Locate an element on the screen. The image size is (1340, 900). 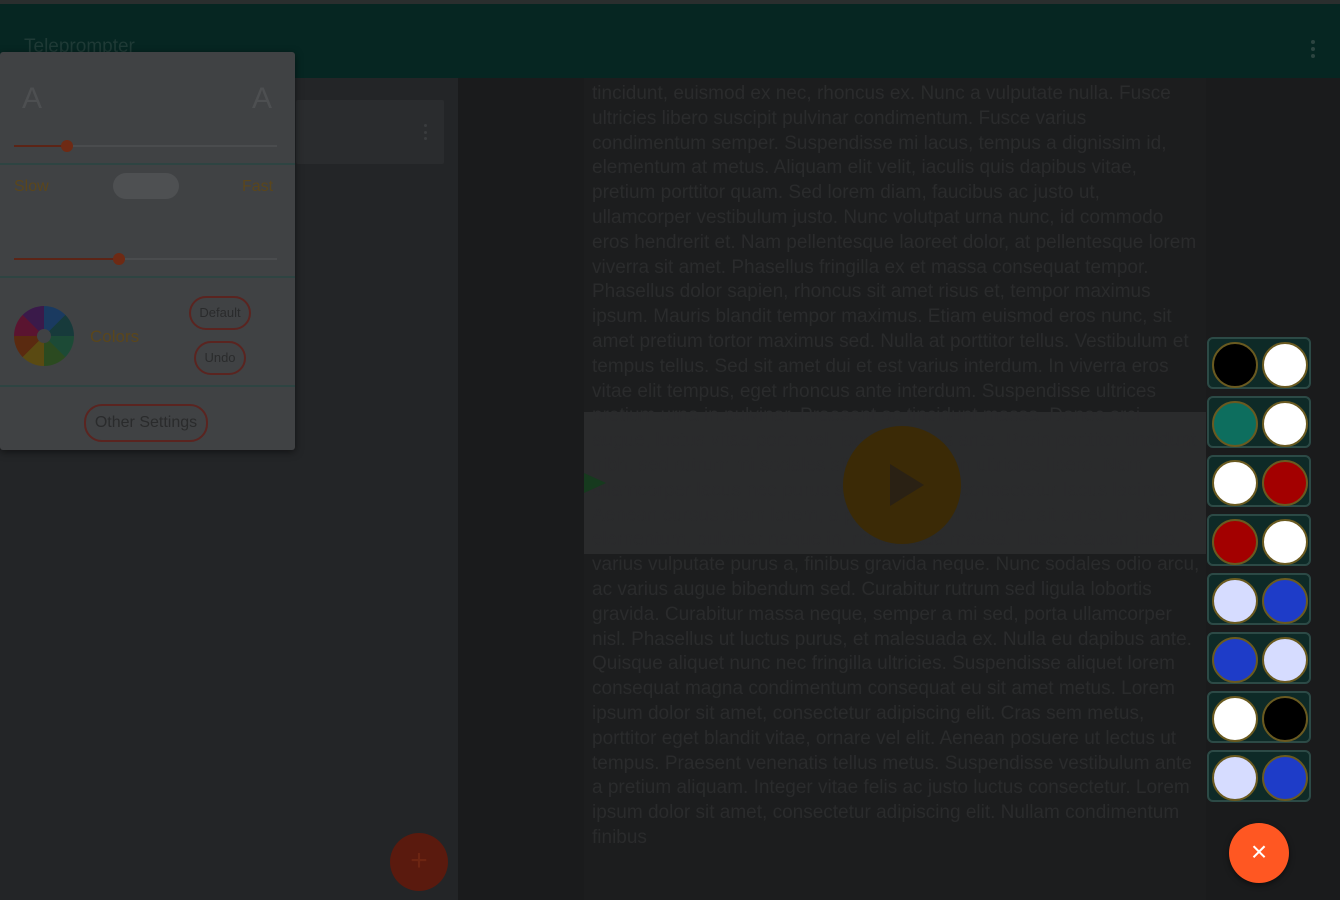
play-button is located at coordinates (902, 485).